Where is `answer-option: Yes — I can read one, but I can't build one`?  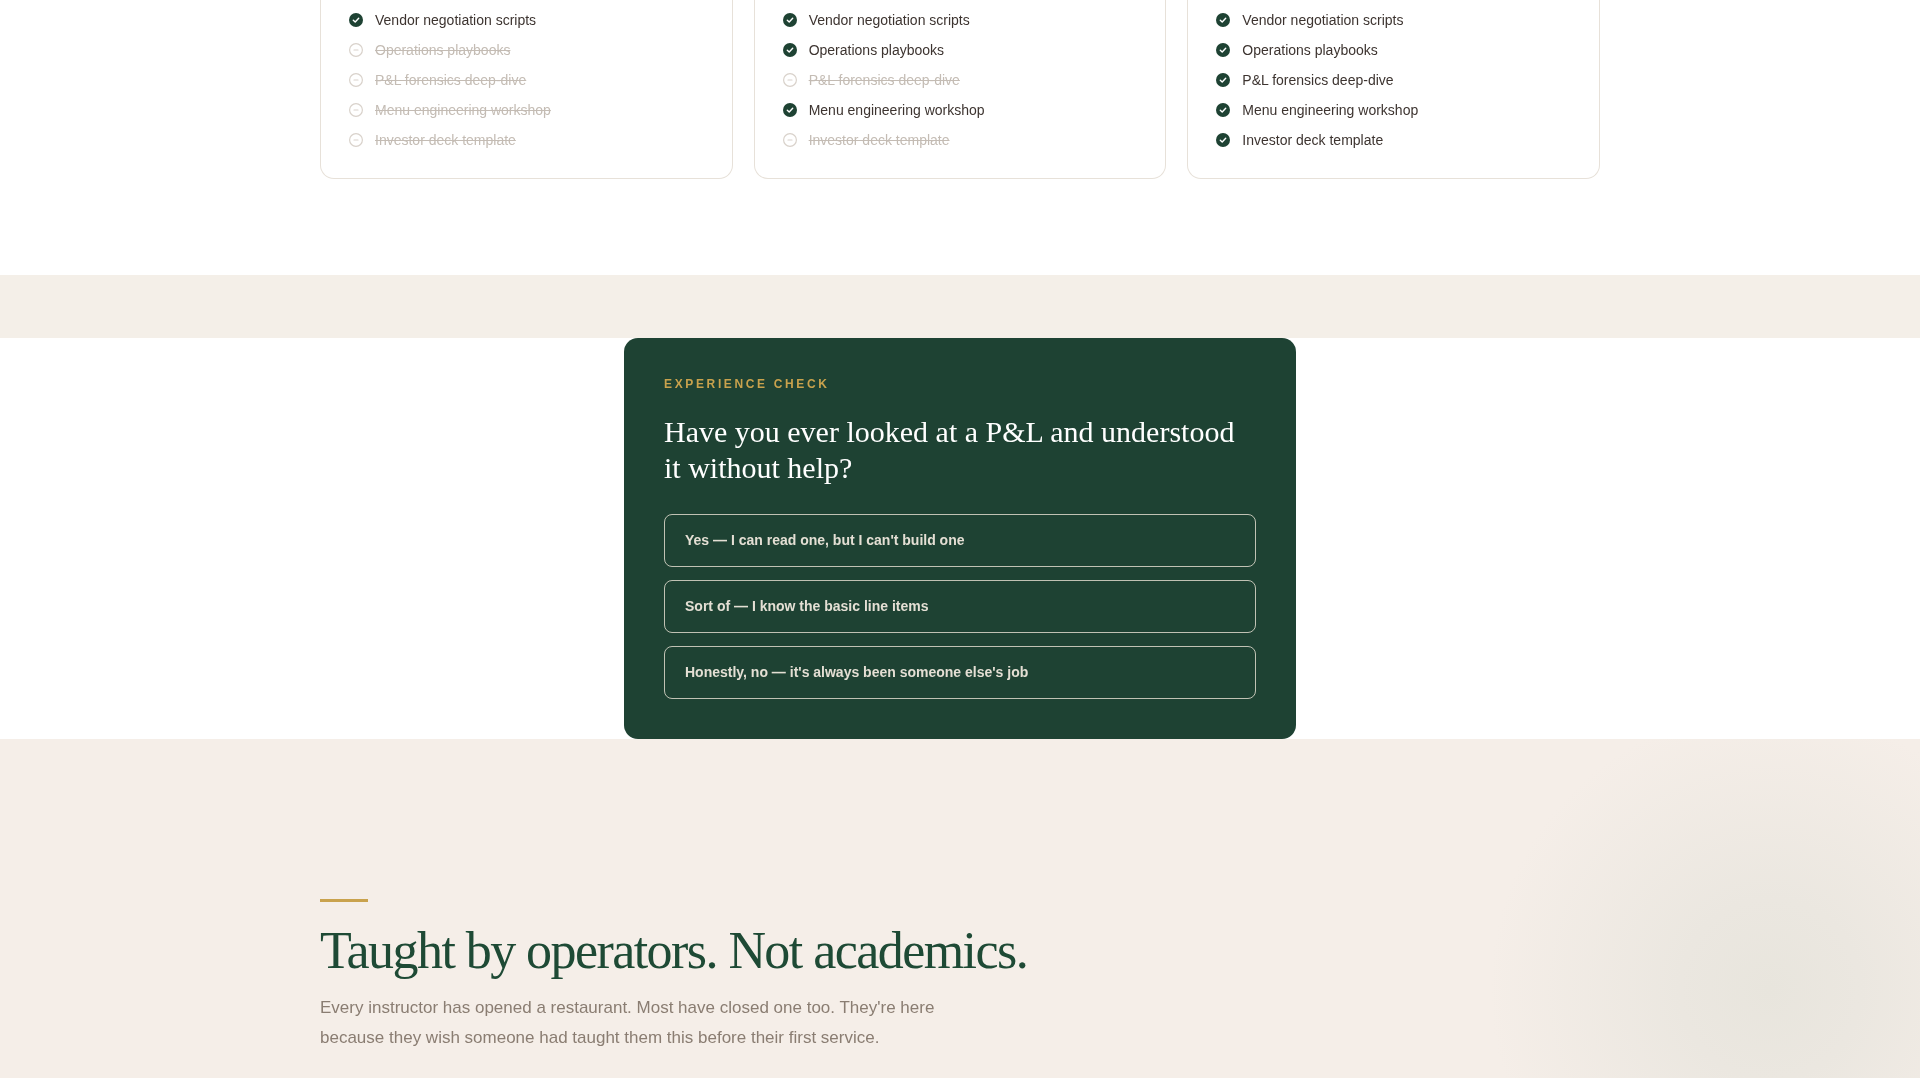
answer-option: Yes — I can read one, but I can't build one is located at coordinates (960, 540).